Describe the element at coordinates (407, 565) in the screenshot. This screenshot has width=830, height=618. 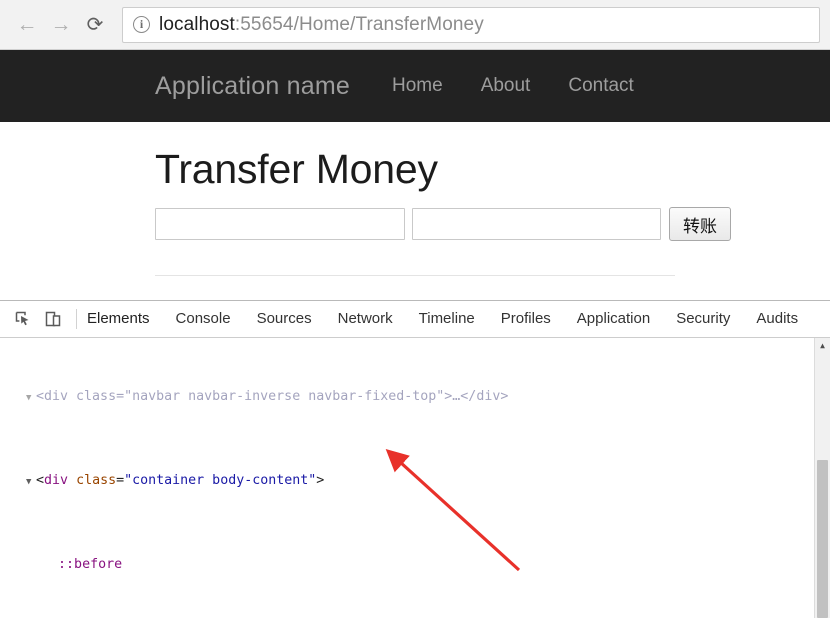
I see `dom-line-pseudo-before: ::before` at that location.